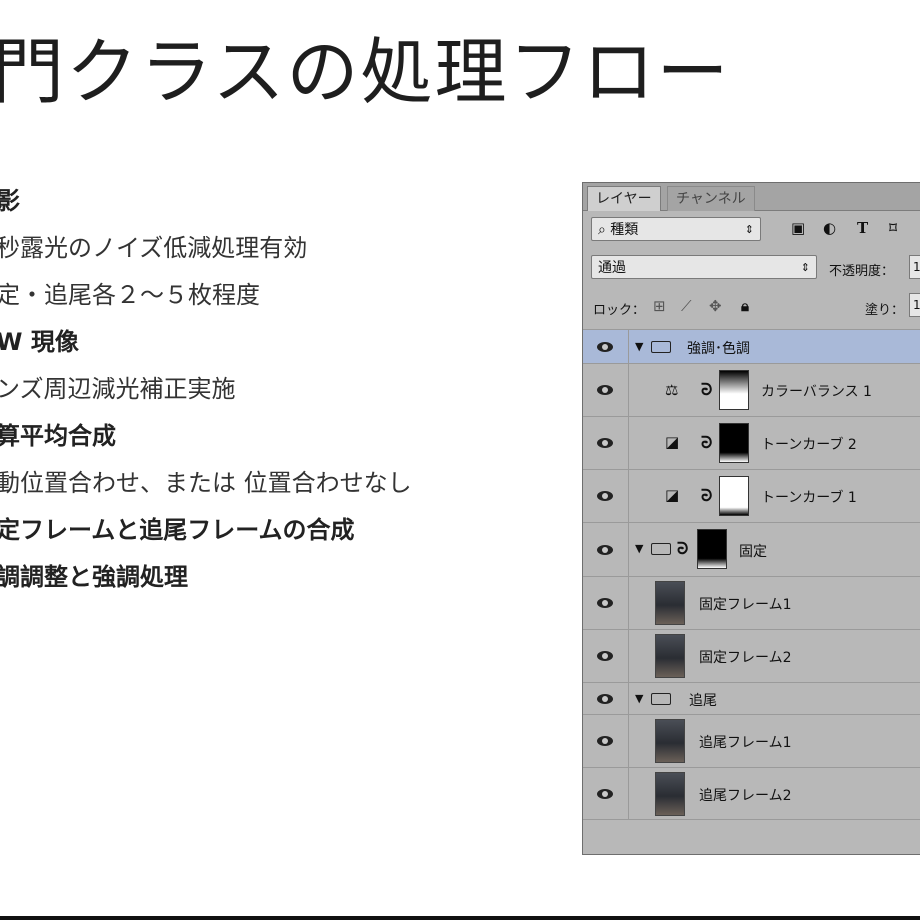 The image size is (920, 920). I want to click on blend-mode-select: 通過 ⇕, so click(704, 267).